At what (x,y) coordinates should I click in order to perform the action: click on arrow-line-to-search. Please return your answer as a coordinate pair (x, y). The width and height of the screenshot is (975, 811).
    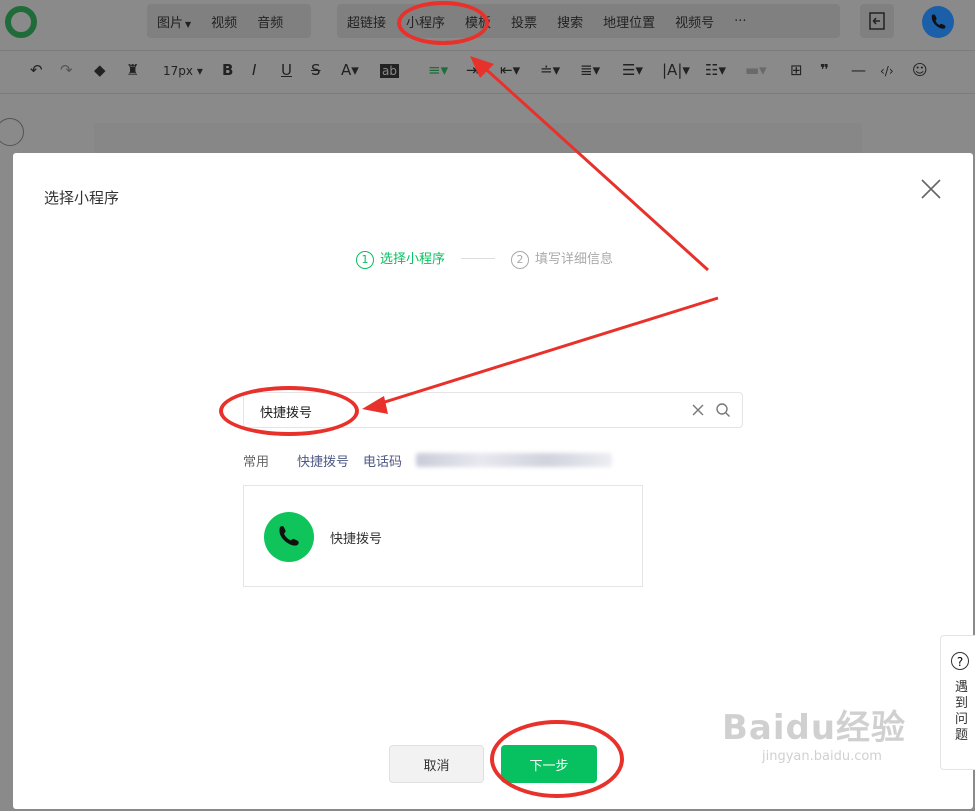
    Looking at the image, I should click on (545, 352).